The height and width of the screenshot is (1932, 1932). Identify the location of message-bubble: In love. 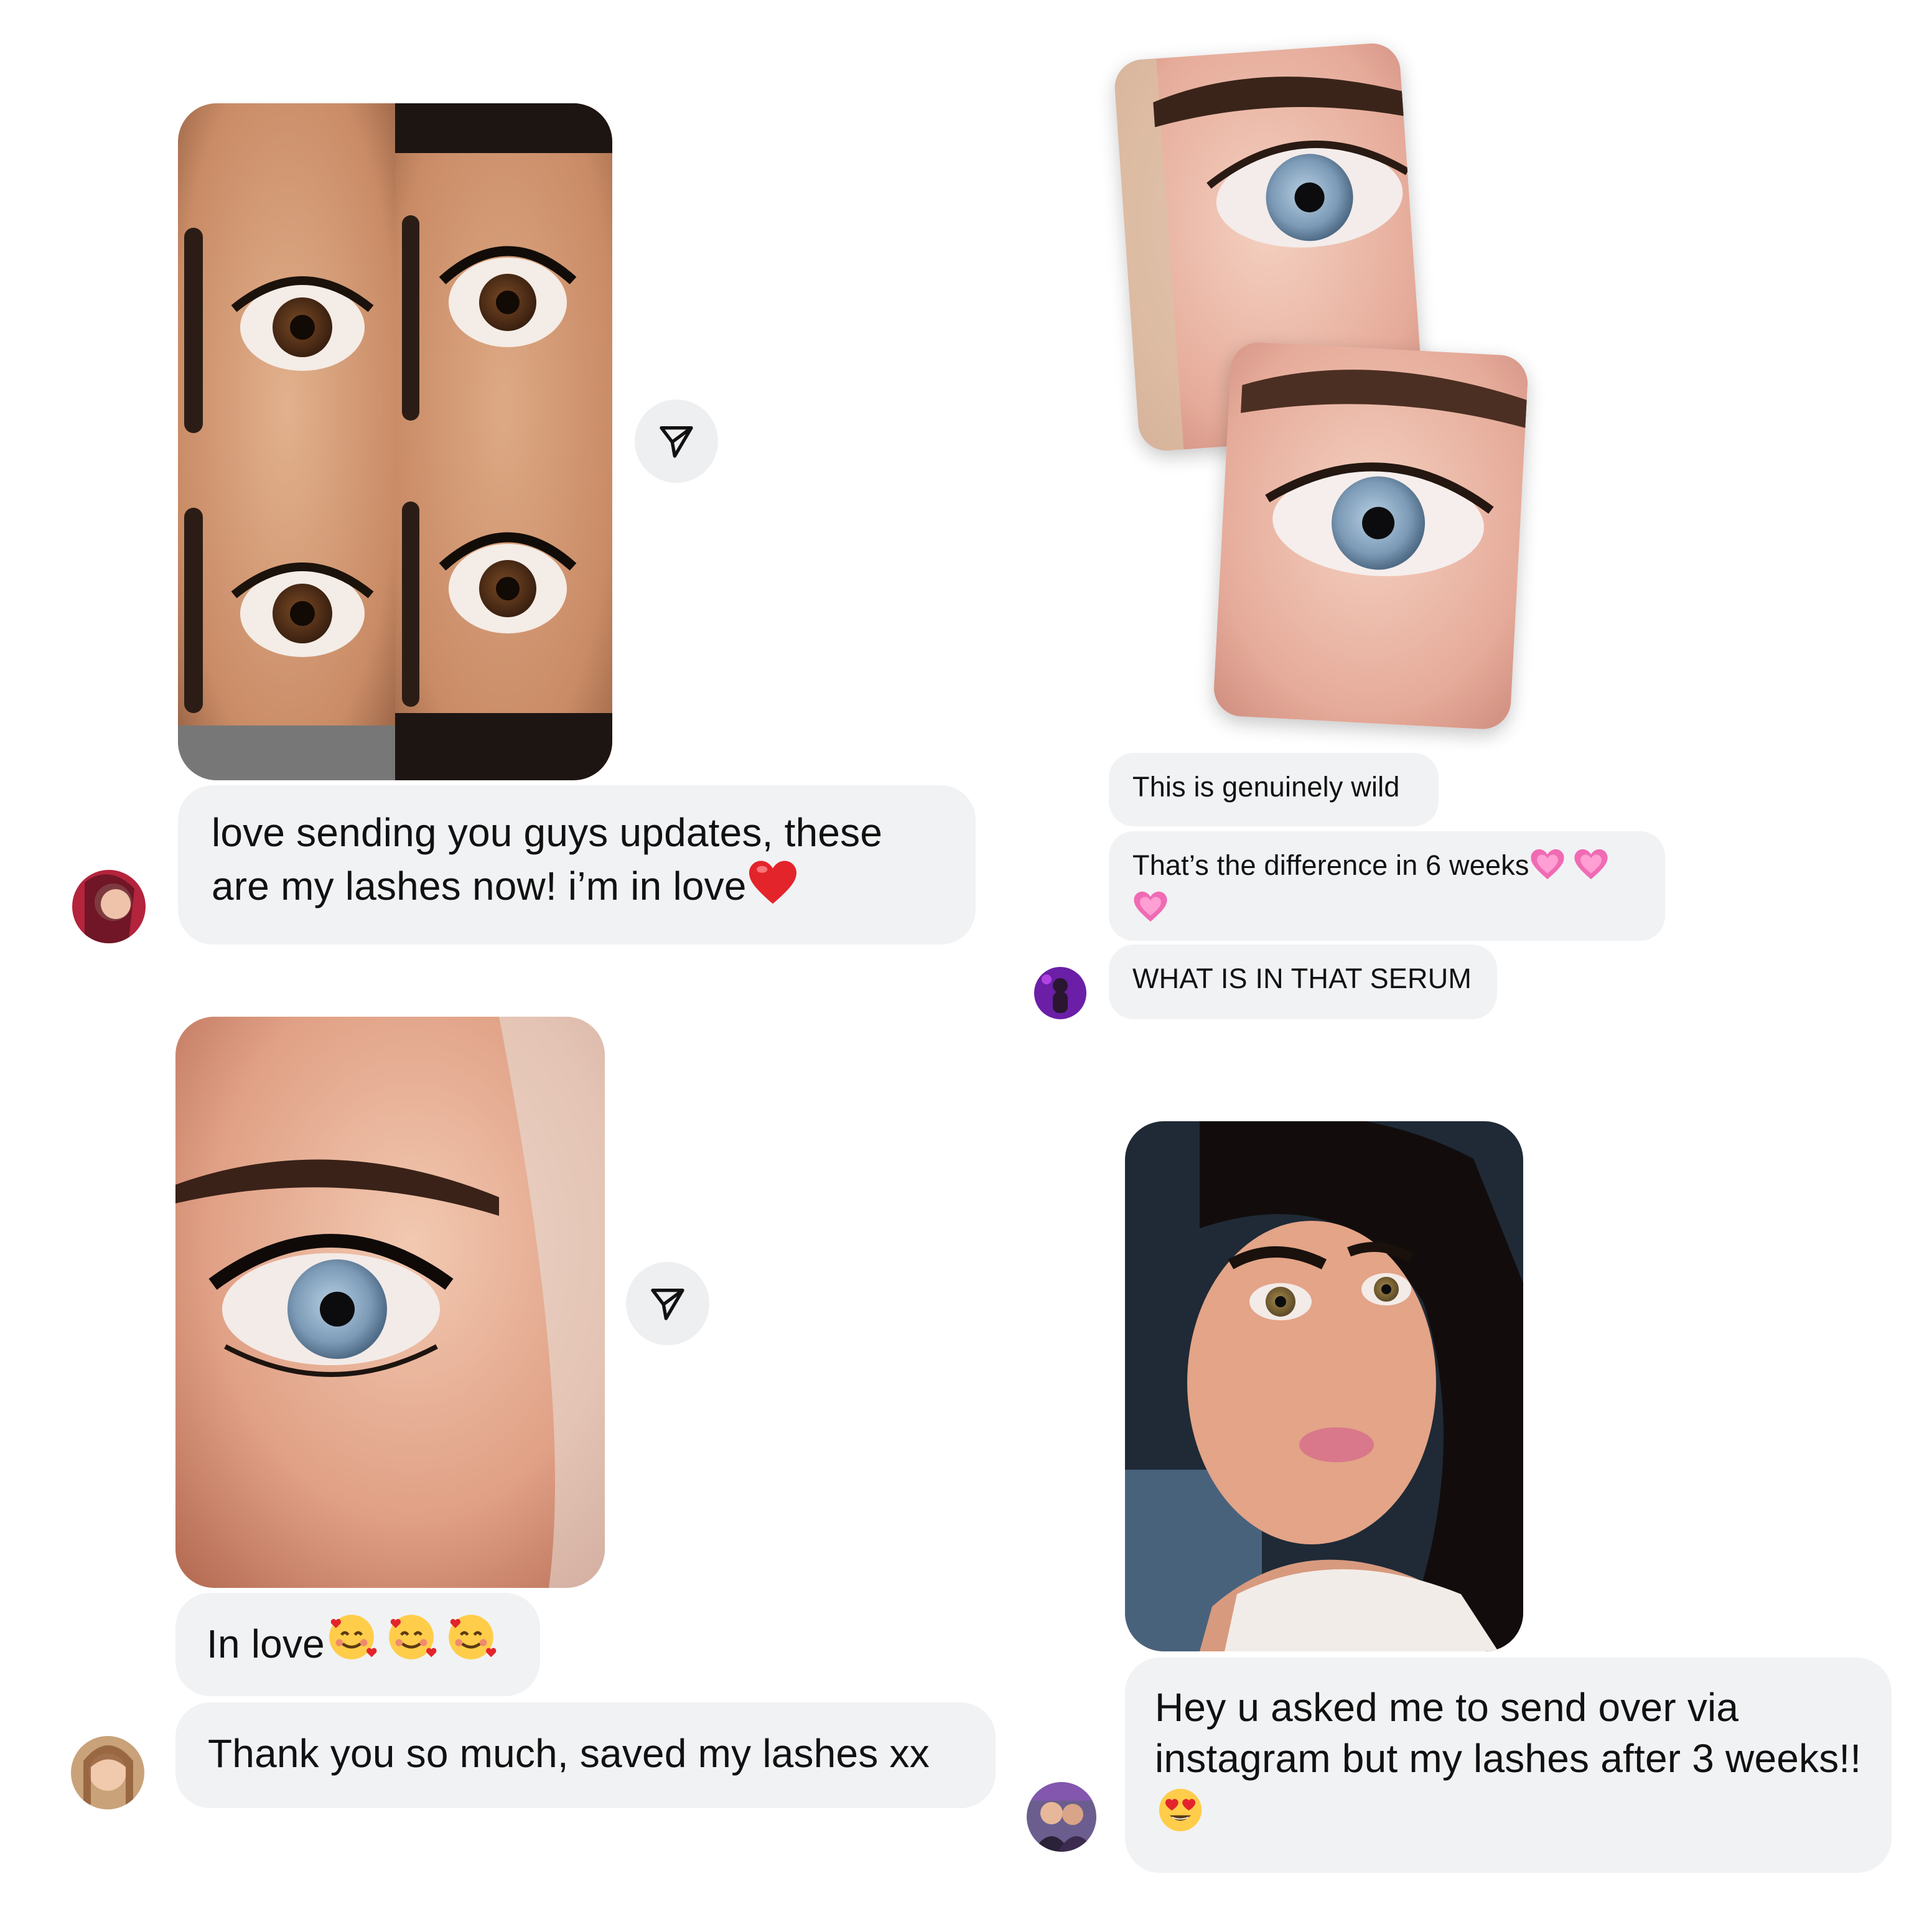
(357, 1645).